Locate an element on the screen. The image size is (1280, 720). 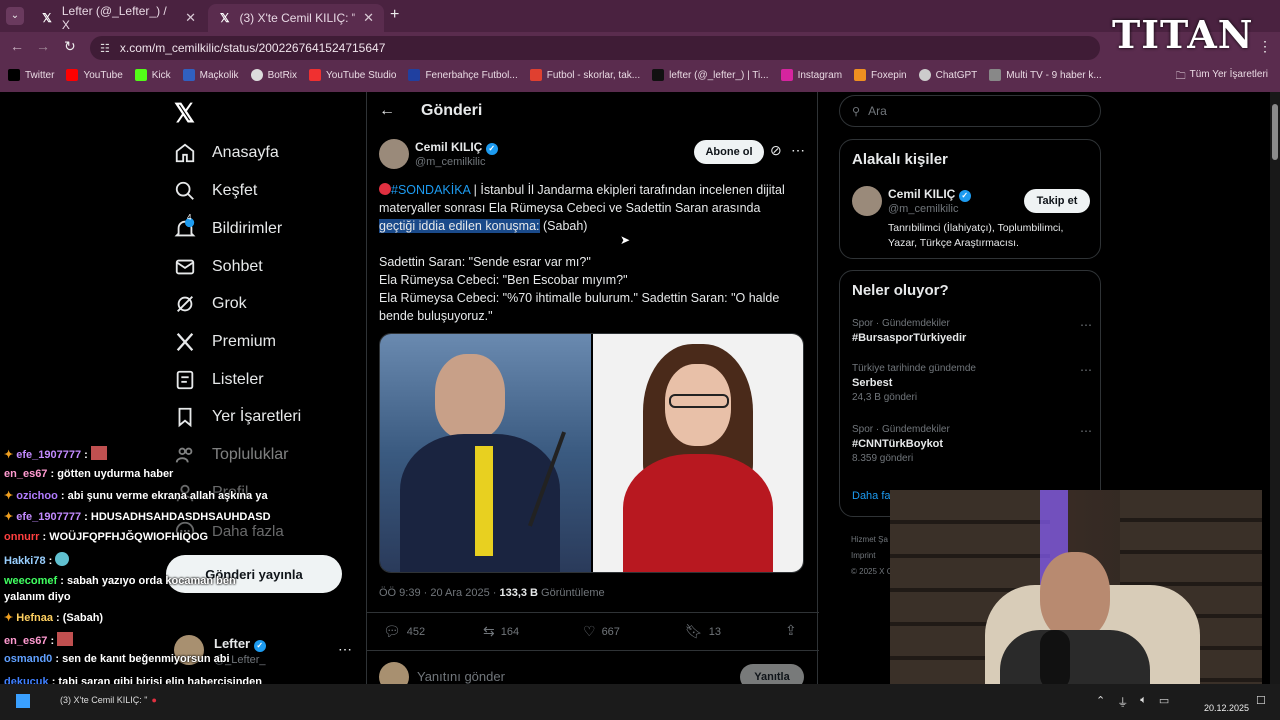
share-icon: ⇪ is located at coordinates (791, 630).